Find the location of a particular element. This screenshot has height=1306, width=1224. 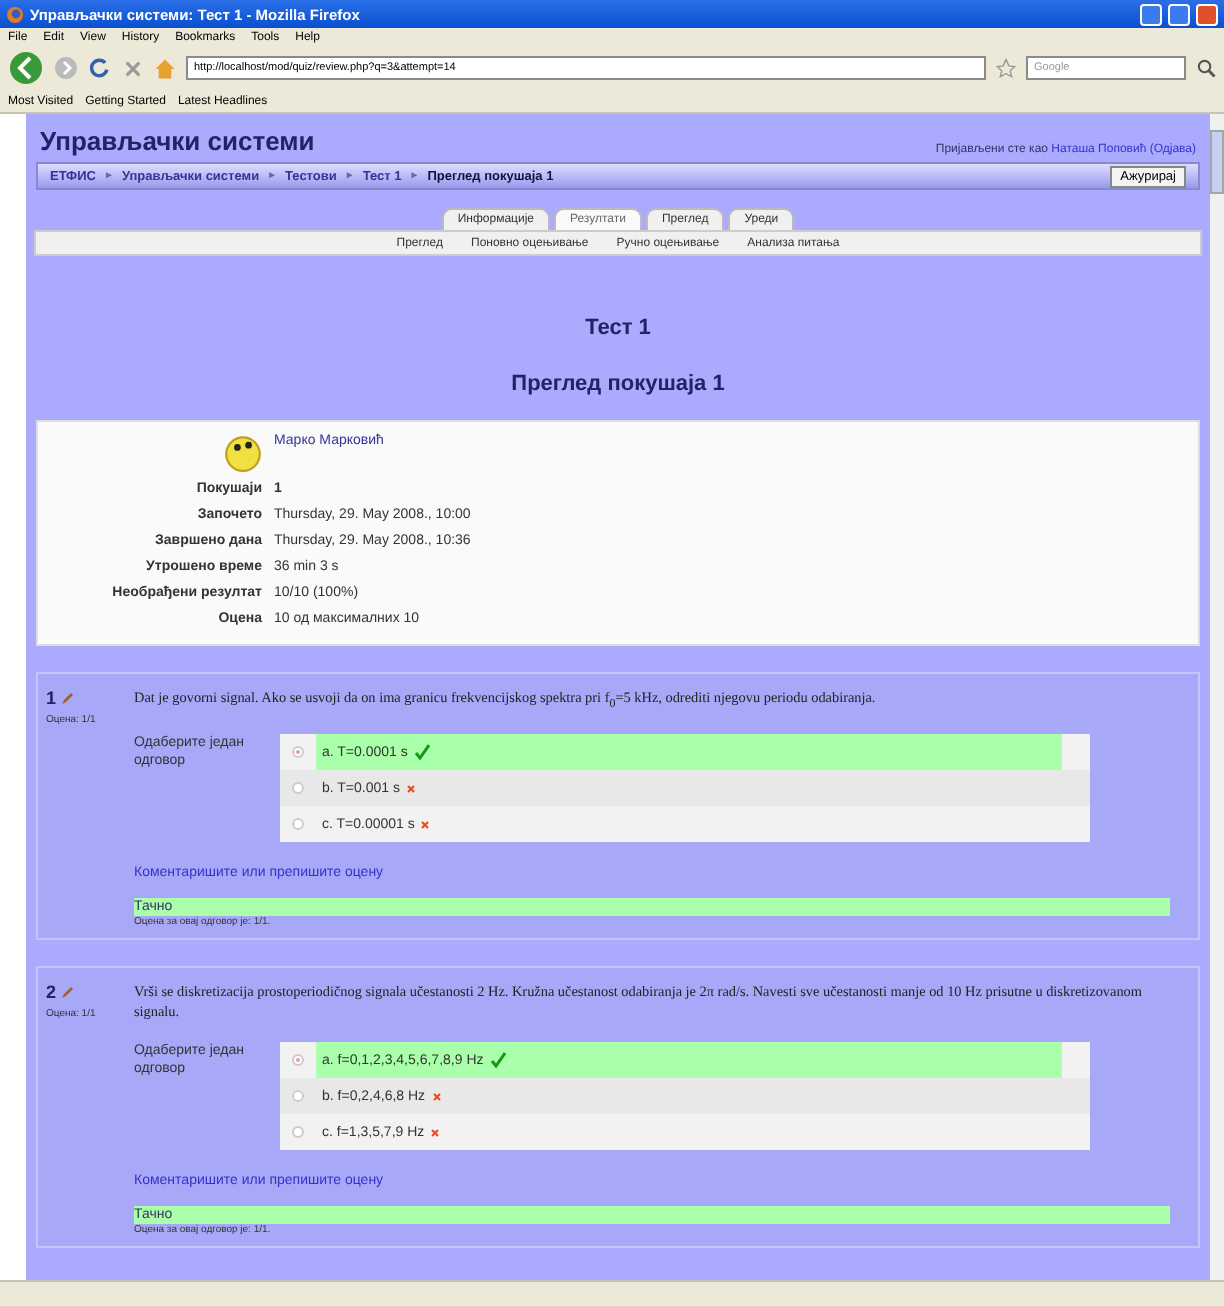

scrollbar is located at coordinates (1217, 697).